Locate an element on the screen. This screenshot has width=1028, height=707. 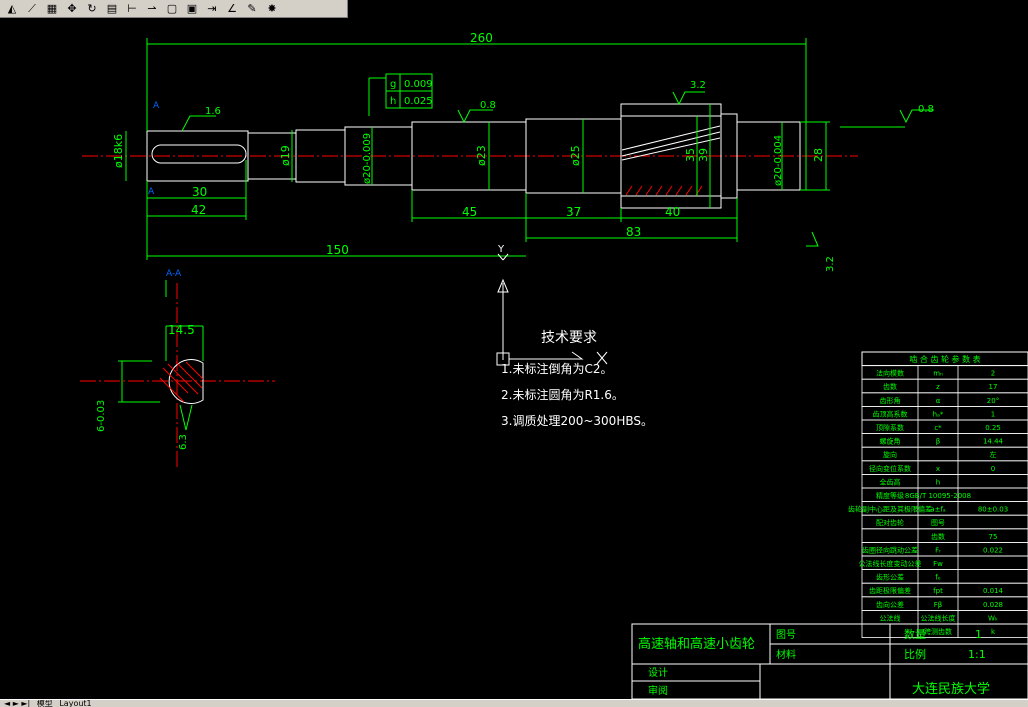
param-header: 啮 合 齿 轮 参 数 表 is located at coordinates (944, 359).